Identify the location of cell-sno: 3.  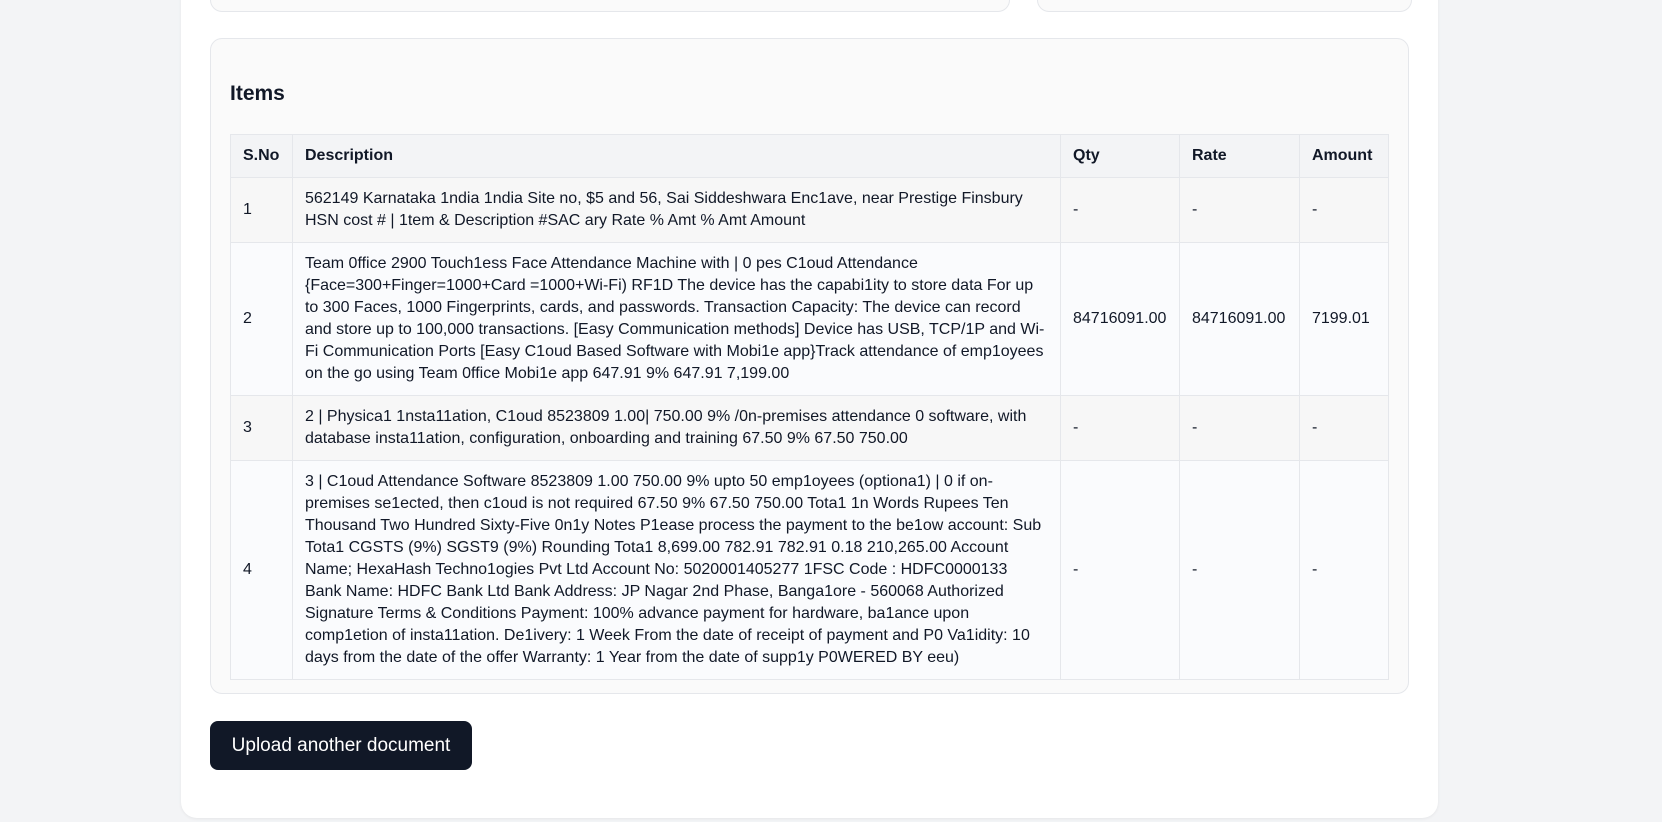
(261, 428).